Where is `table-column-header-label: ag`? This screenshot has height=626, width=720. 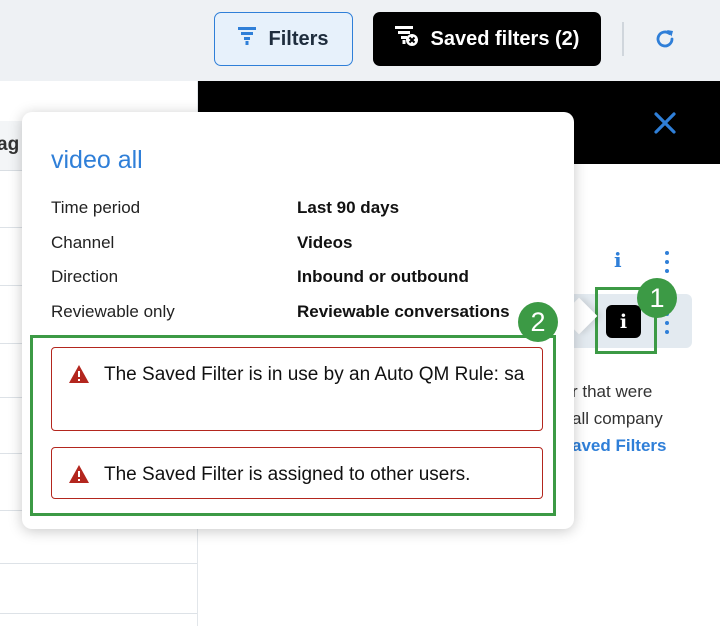
table-column-header-label: ag is located at coordinates (10, 144).